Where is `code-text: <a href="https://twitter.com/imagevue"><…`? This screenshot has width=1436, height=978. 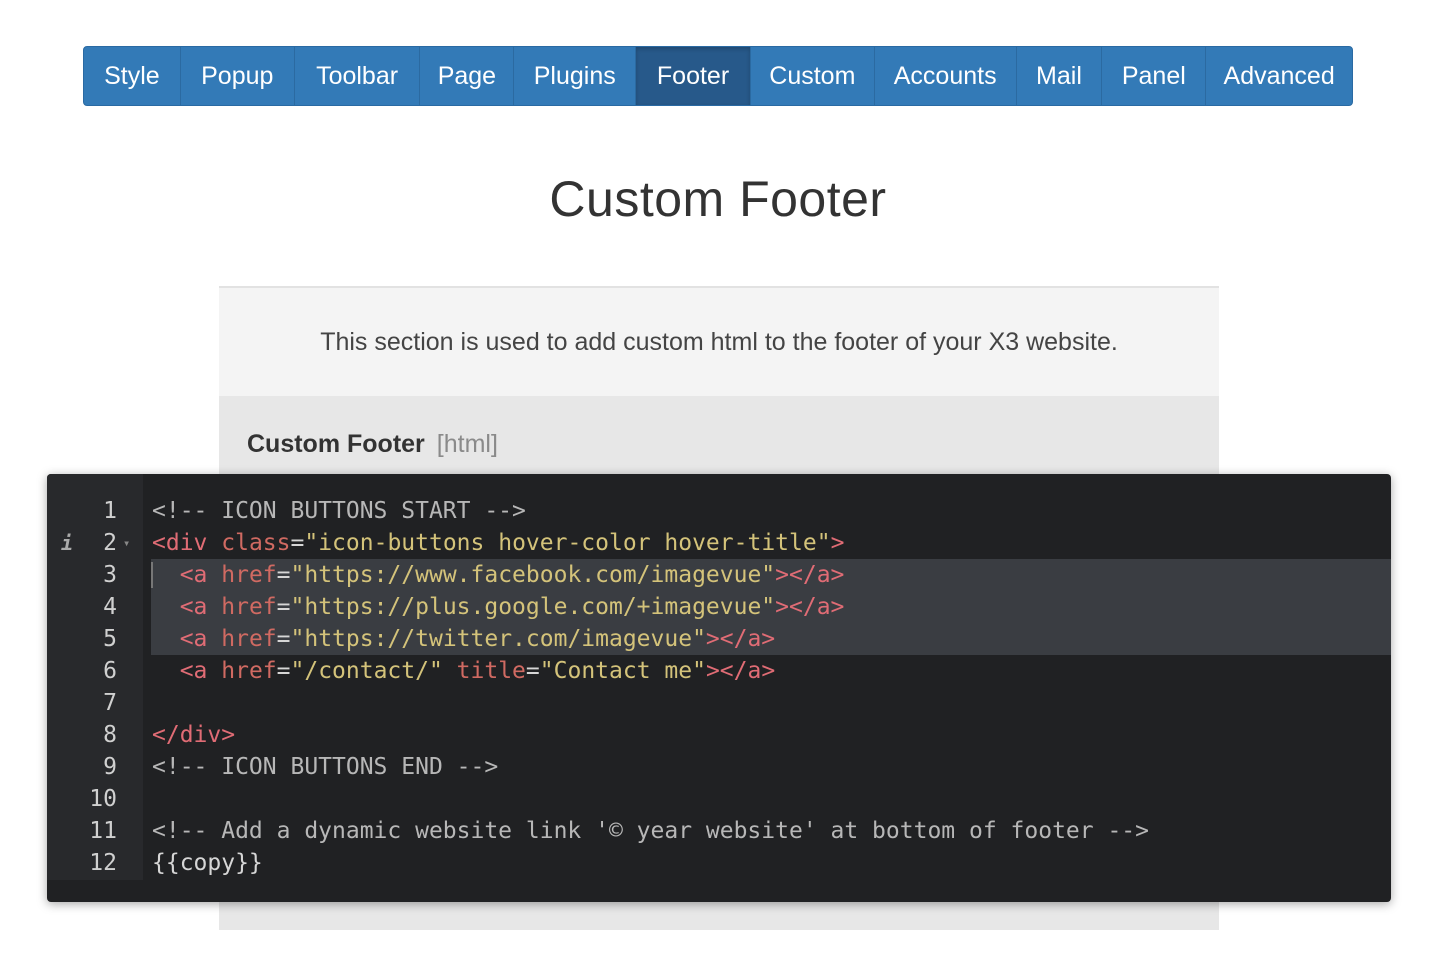 code-text: <a href="https://twitter.com/imagevue"><… is located at coordinates (771, 639).